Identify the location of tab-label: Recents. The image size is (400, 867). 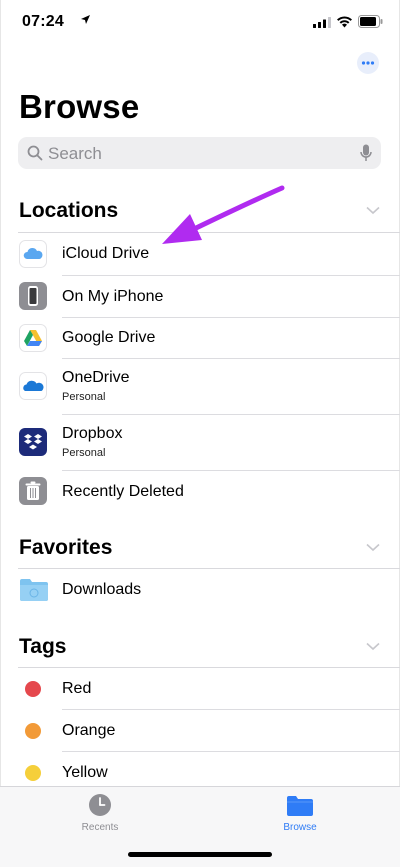
(100, 827).